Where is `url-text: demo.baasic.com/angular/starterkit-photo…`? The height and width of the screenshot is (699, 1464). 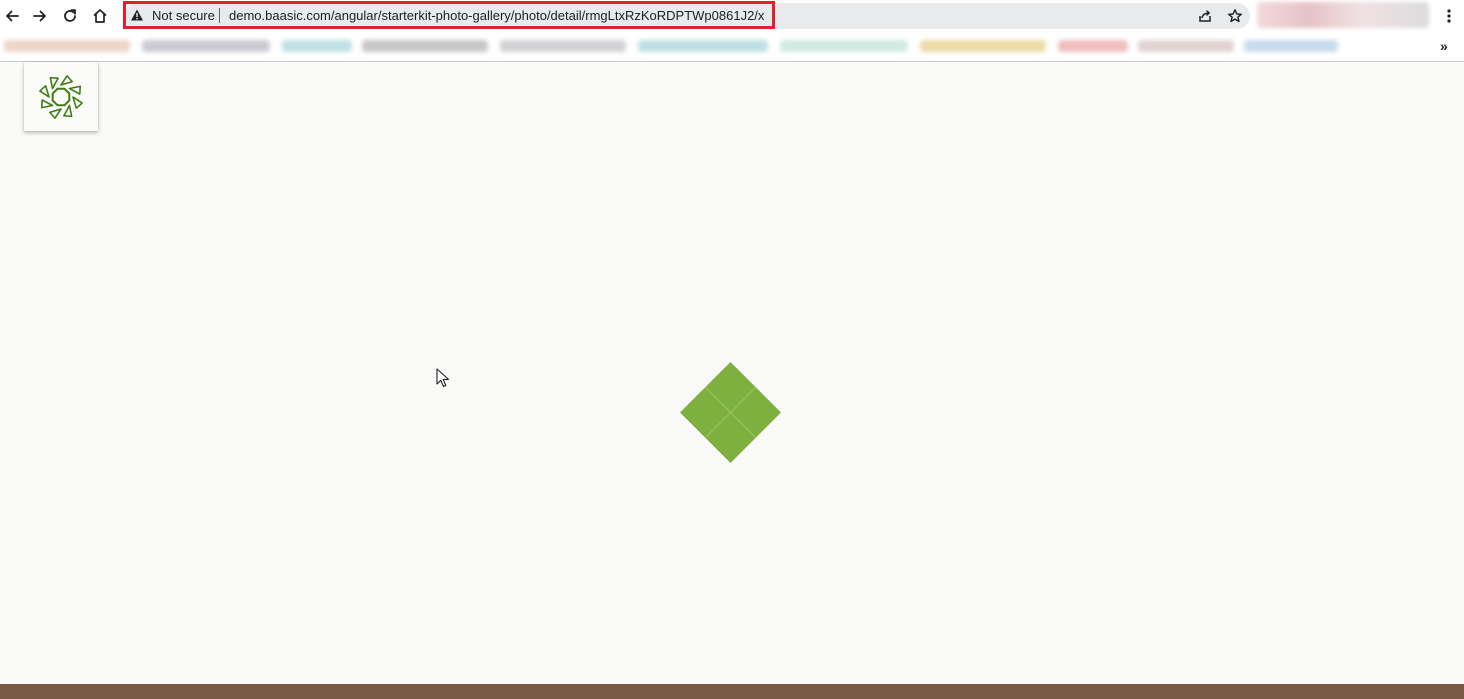 url-text: demo.baasic.com/angular/starterkit-photo… is located at coordinates (496, 15).